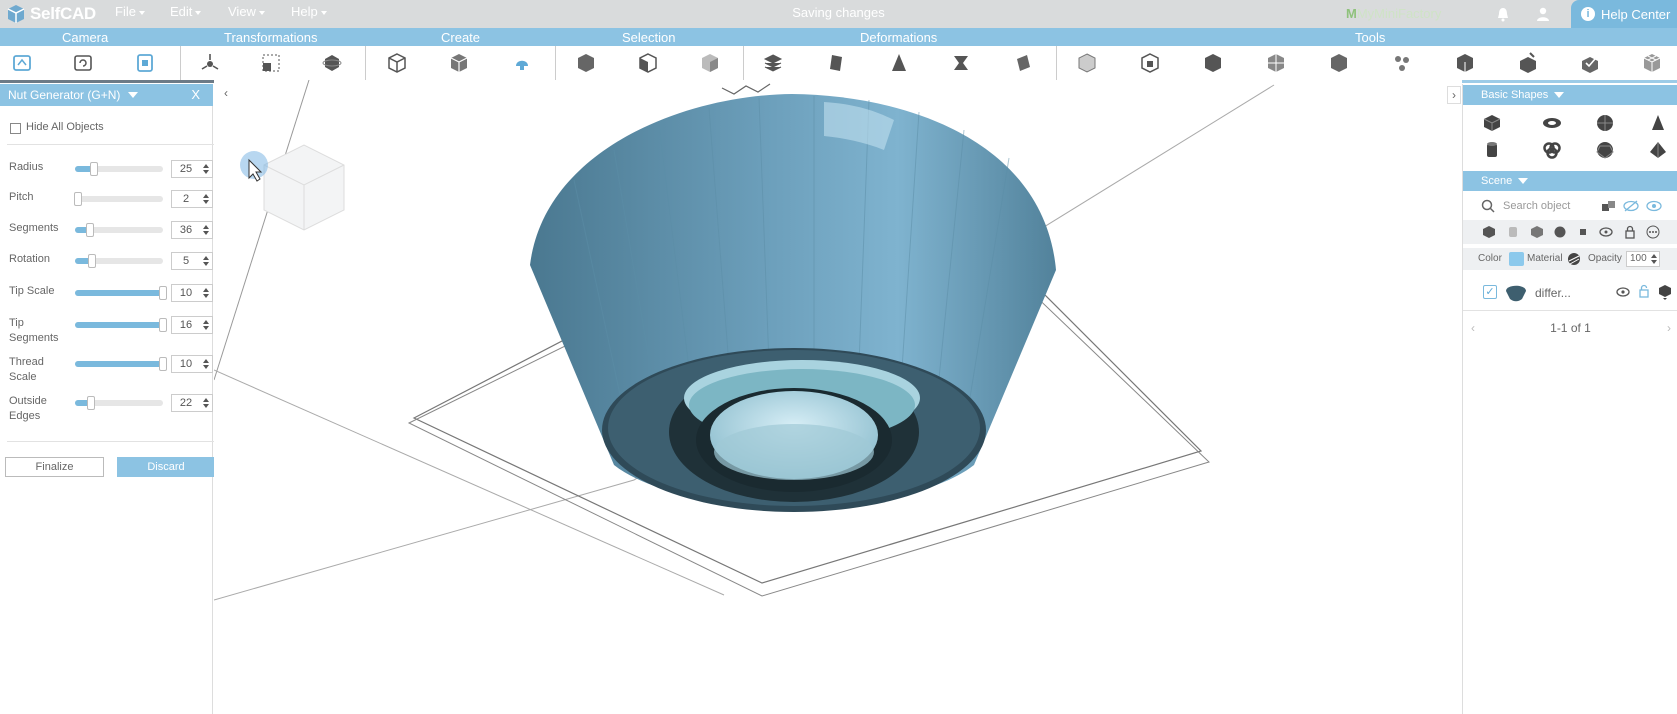  What do you see at coordinates (1516, 259) in the screenshot?
I see `color-swatch` at bounding box center [1516, 259].